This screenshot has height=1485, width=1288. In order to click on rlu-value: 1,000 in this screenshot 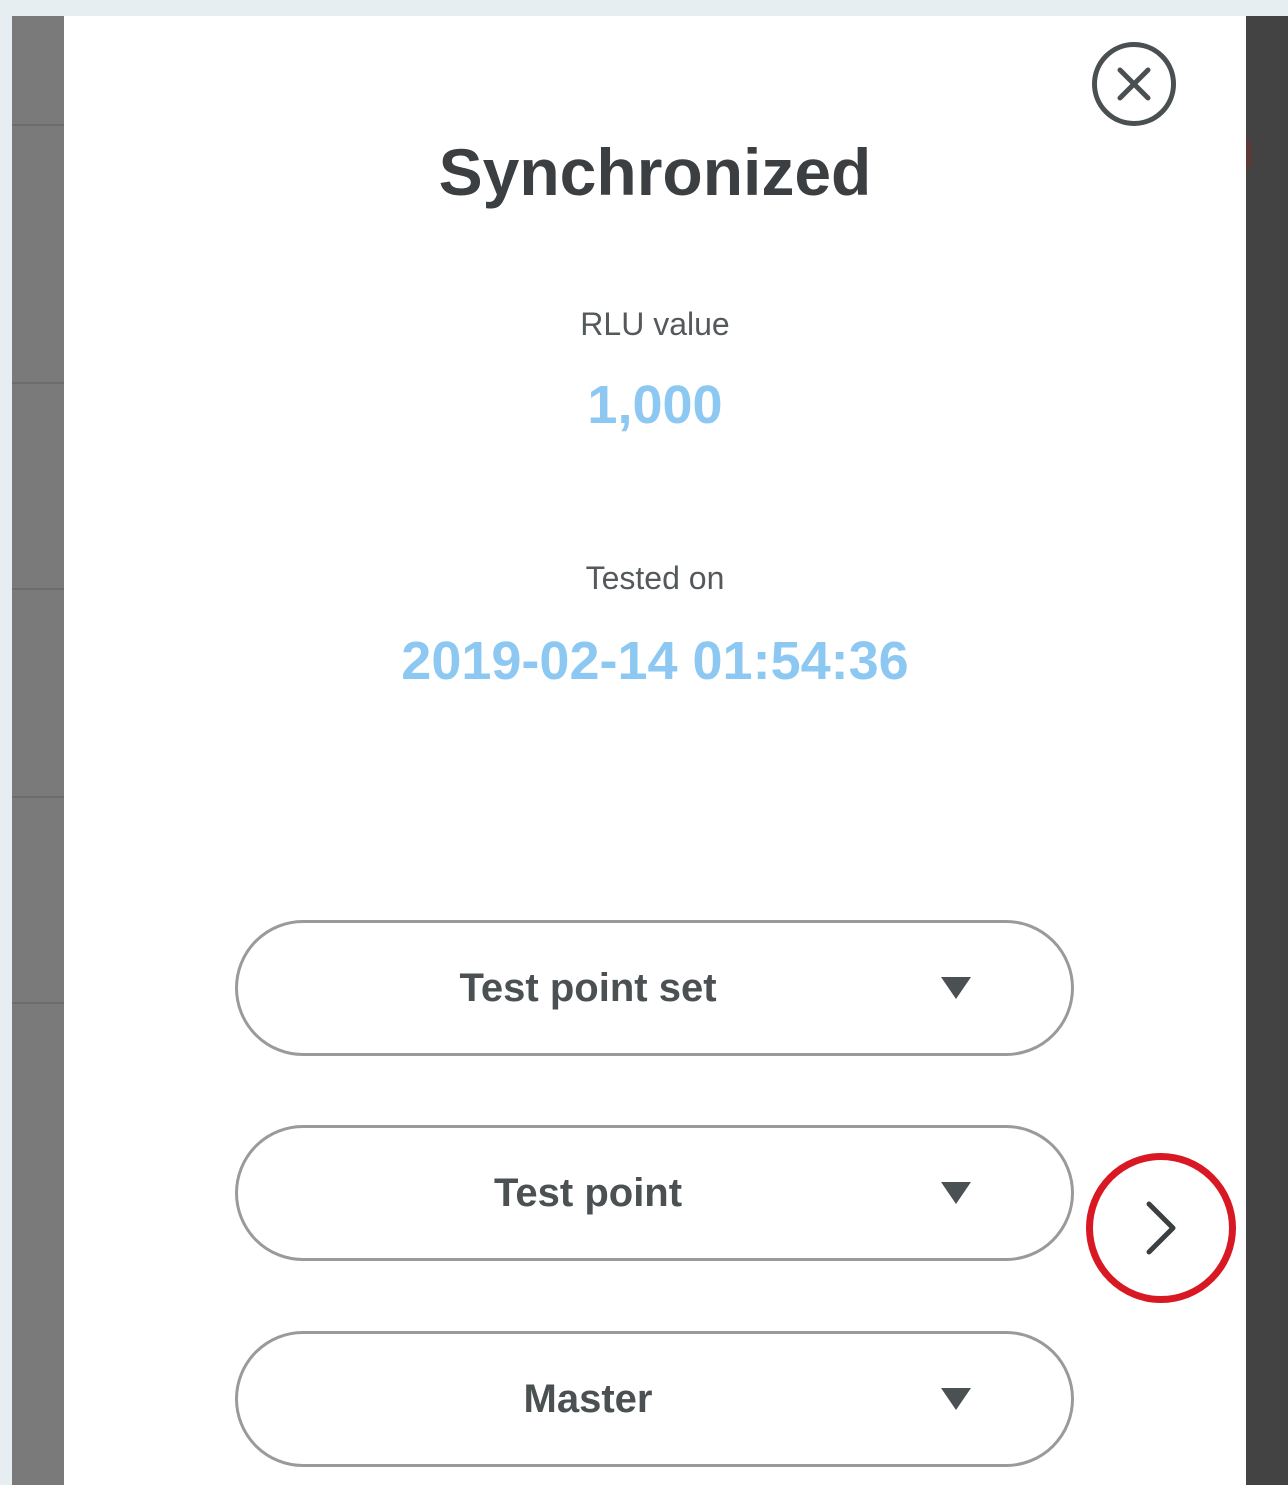, I will do `click(655, 405)`.